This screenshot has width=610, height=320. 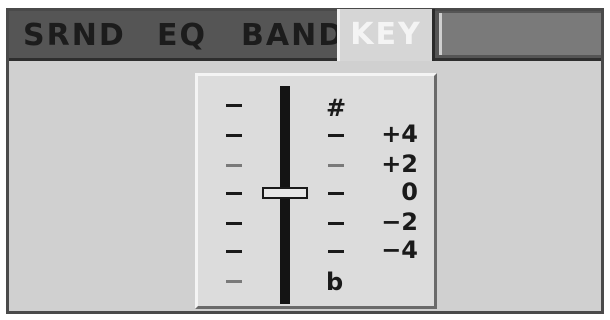 What do you see at coordinates (399, 134) in the screenshot?
I see `scale-label-plus4: +4` at bounding box center [399, 134].